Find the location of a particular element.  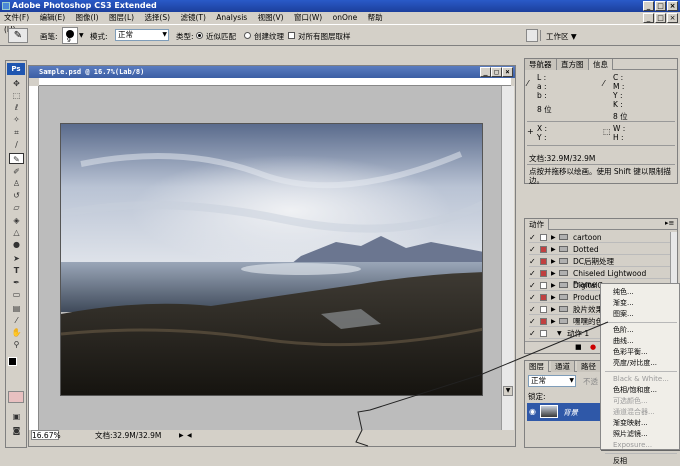

scroll-left-arrow-icon: ◀ is located at coordinates (189, 436).